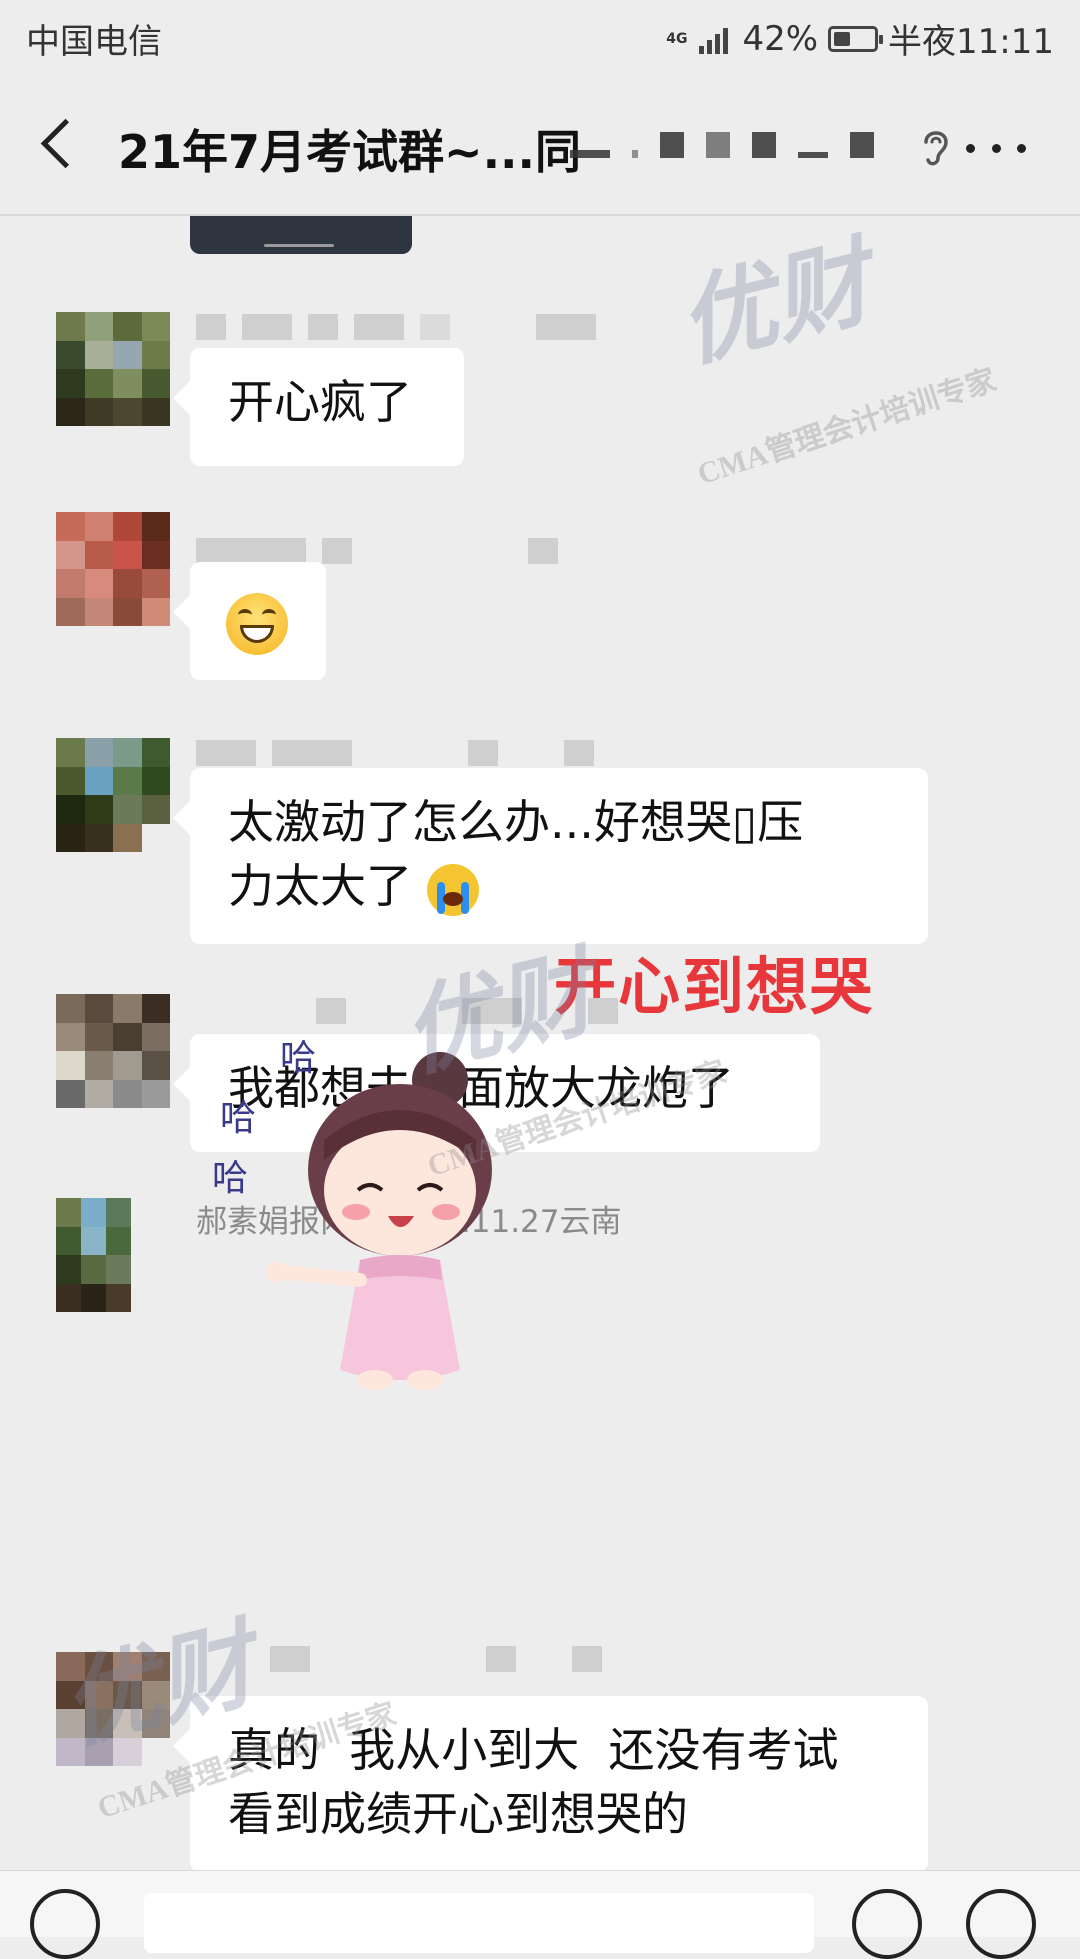 This screenshot has height=1959, width=1080. I want to click on status-bar: 中国电信 4G 42% 半夜11:11, so click(540, 38).